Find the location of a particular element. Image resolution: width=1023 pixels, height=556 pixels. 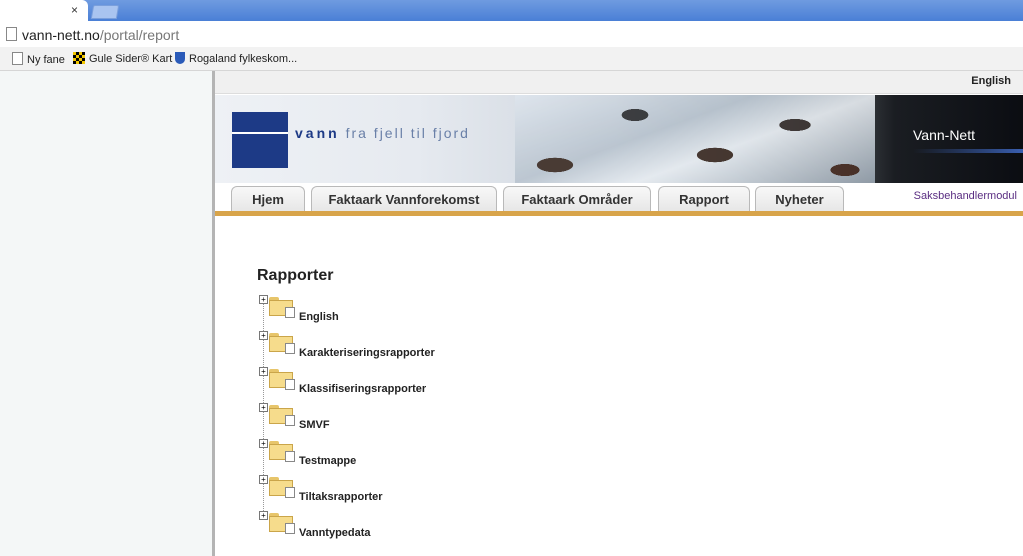

site-tagline: vann fra fjell til fjord is located at coordinates (382, 133).